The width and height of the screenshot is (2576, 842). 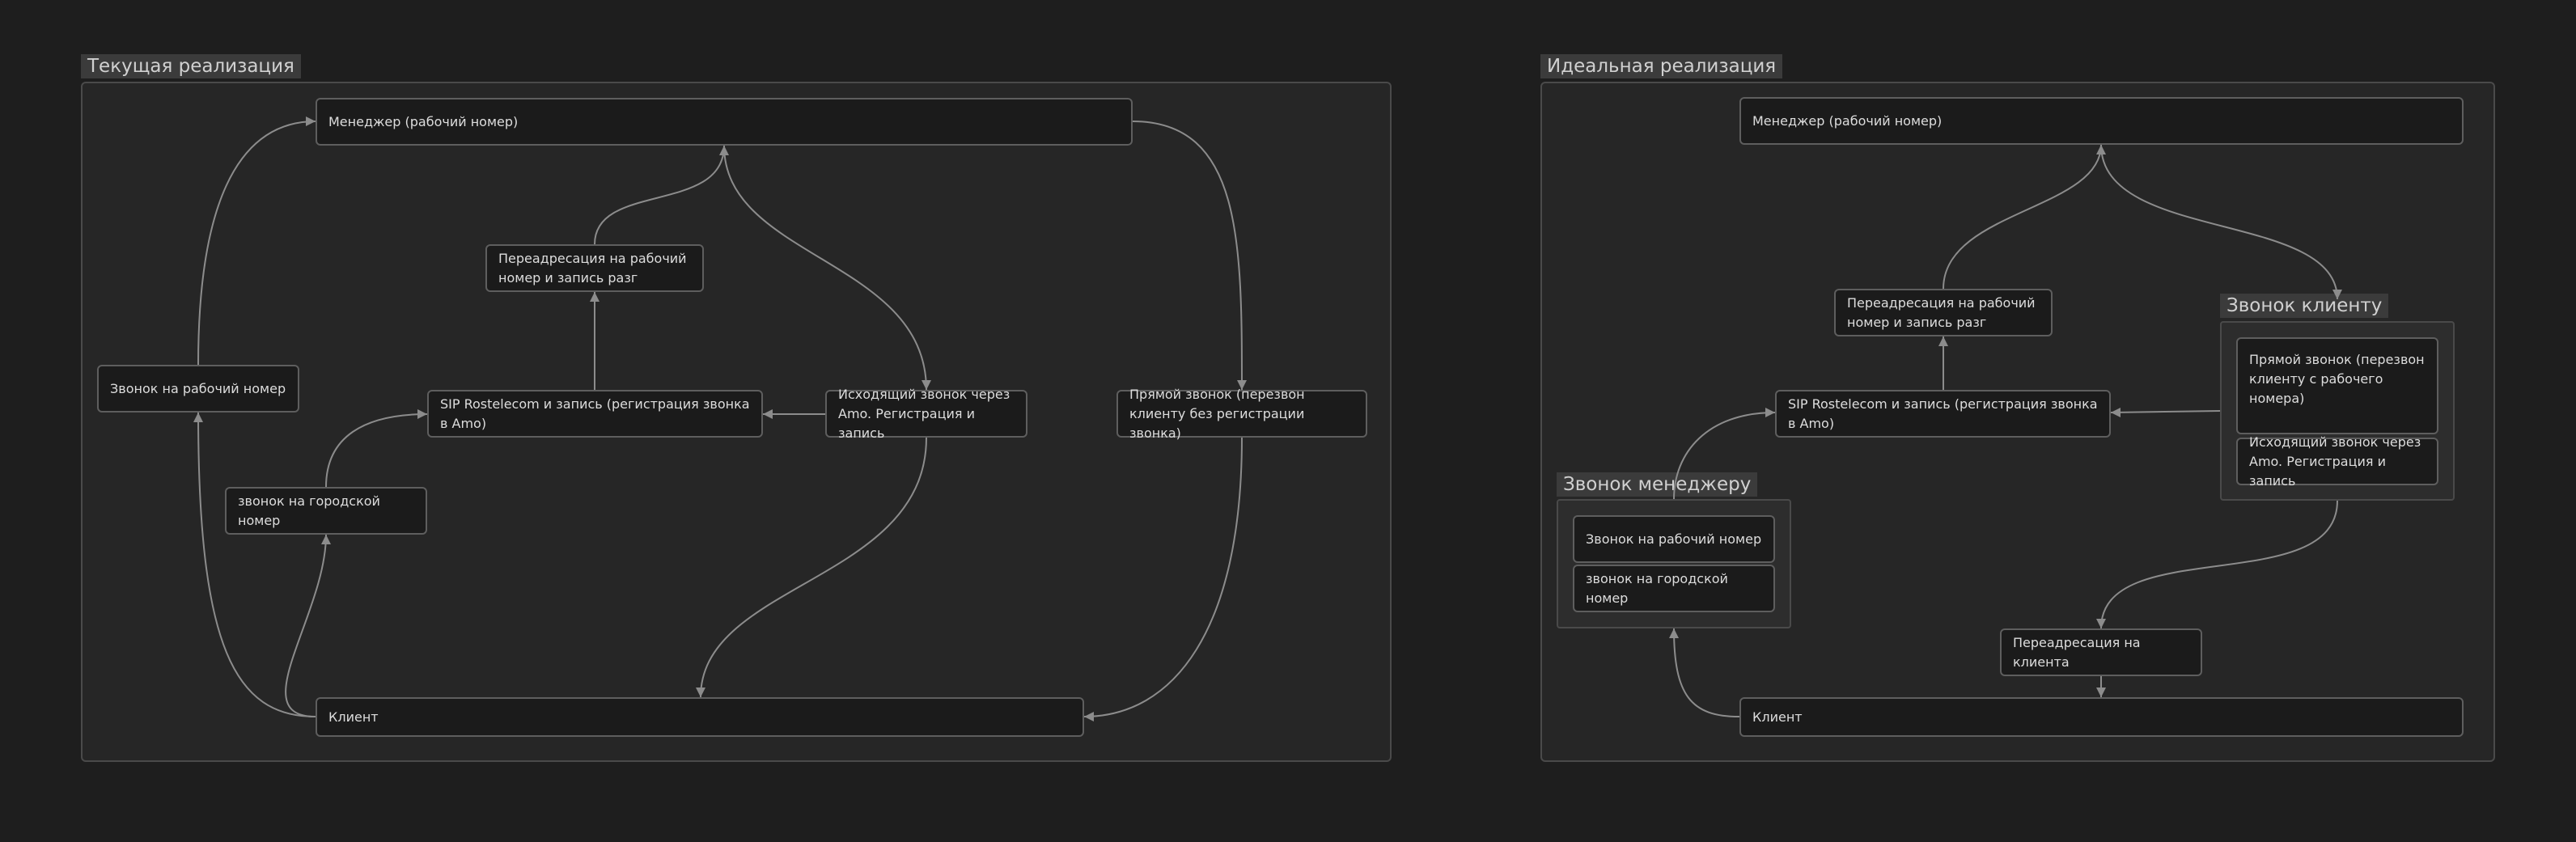 What do you see at coordinates (1657, 485) in the screenshot?
I see `call-manager-title: Звонок менеджеру` at bounding box center [1657, 485].